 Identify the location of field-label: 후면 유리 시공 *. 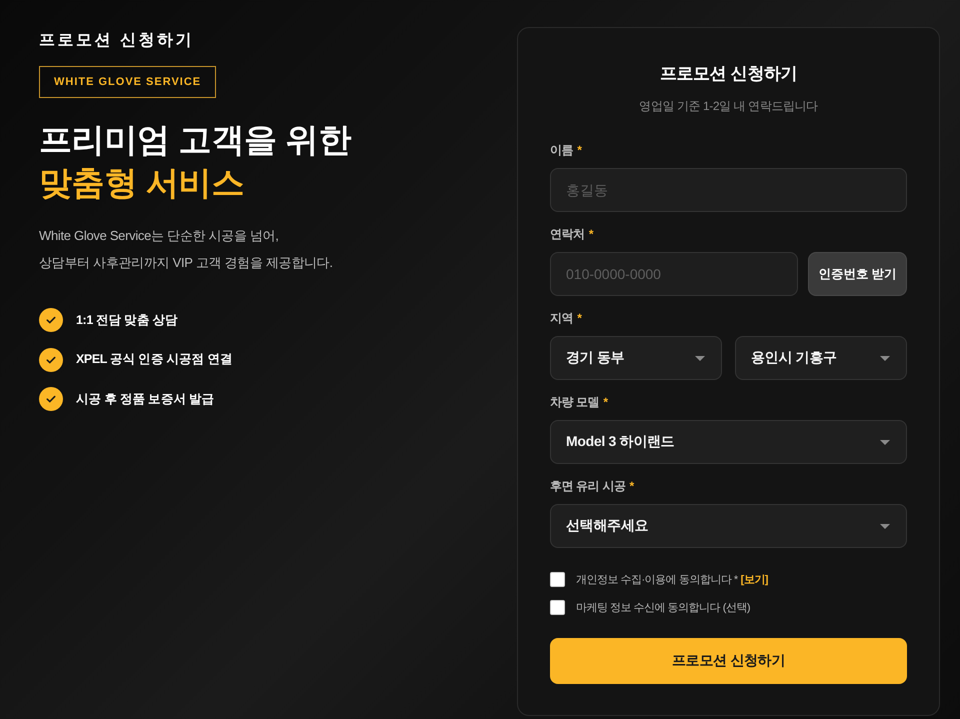
(592, 486).